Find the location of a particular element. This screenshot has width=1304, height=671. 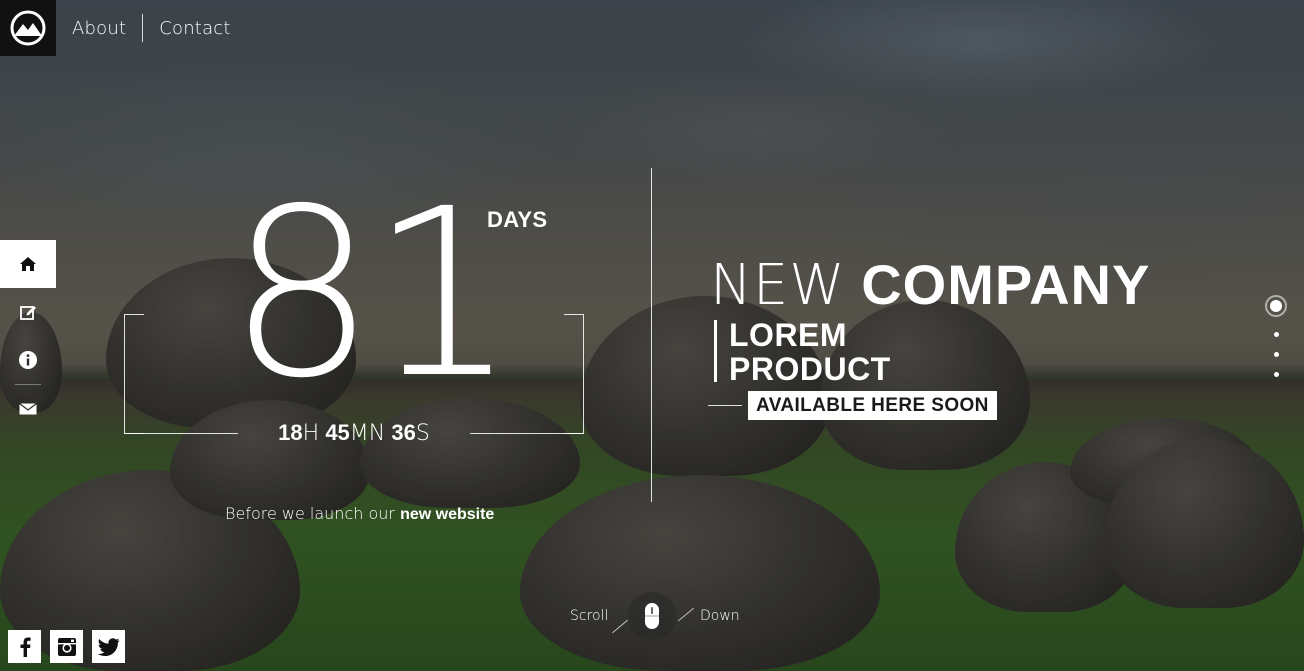

section-pager is located at coordinates (1276, 336).